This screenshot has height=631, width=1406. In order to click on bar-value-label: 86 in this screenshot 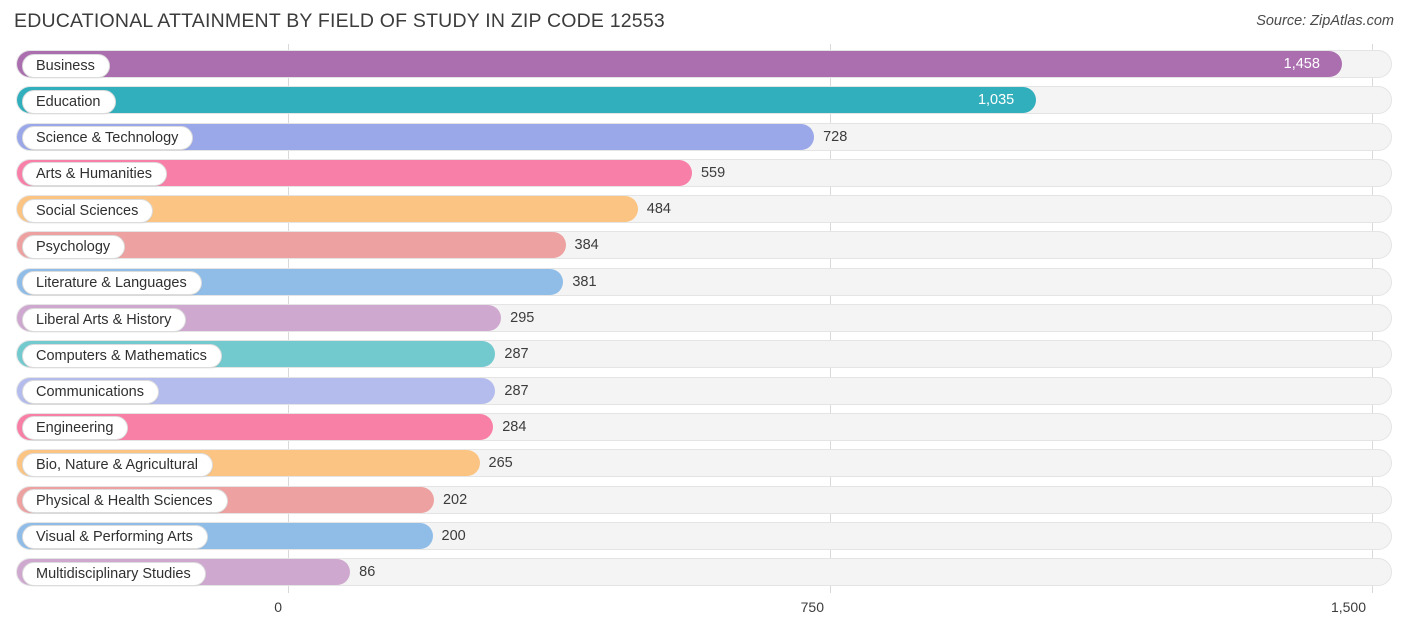, I will do `click(367, 572)`.